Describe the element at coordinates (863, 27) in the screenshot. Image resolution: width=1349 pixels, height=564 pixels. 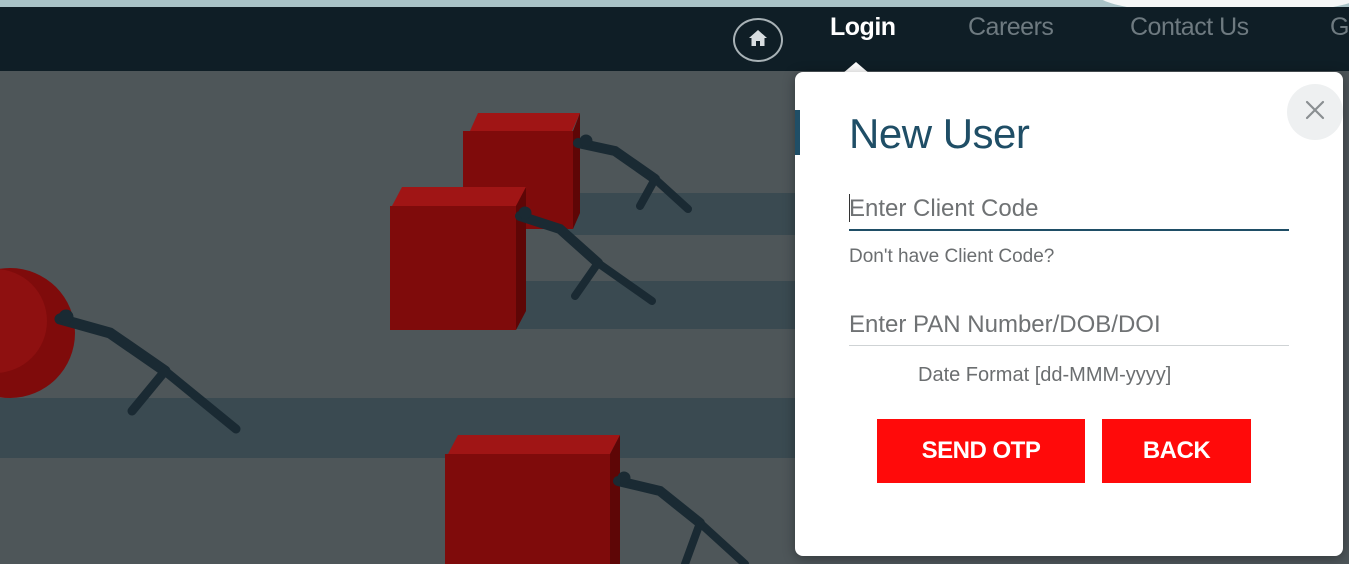
I see `nav-login: Login` at that location.